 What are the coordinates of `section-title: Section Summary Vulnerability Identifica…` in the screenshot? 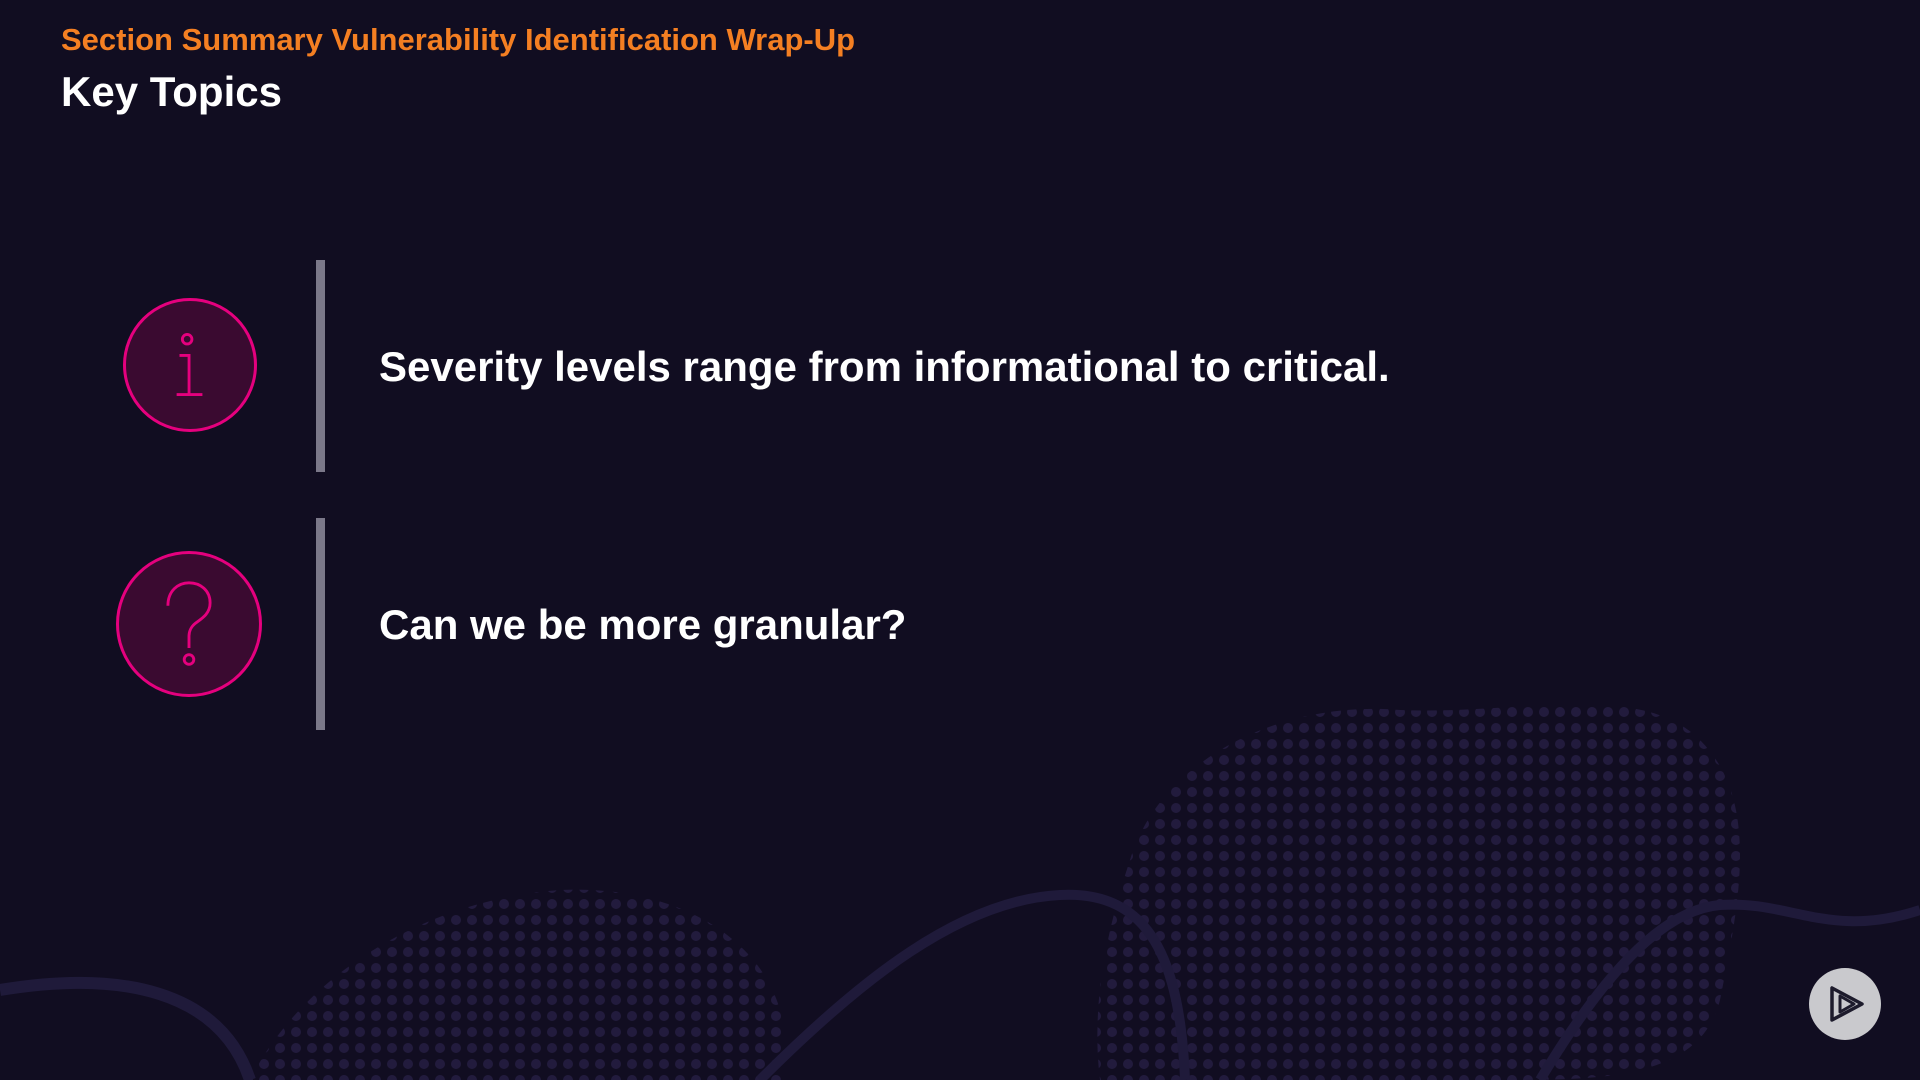 It's located at (458, 39).